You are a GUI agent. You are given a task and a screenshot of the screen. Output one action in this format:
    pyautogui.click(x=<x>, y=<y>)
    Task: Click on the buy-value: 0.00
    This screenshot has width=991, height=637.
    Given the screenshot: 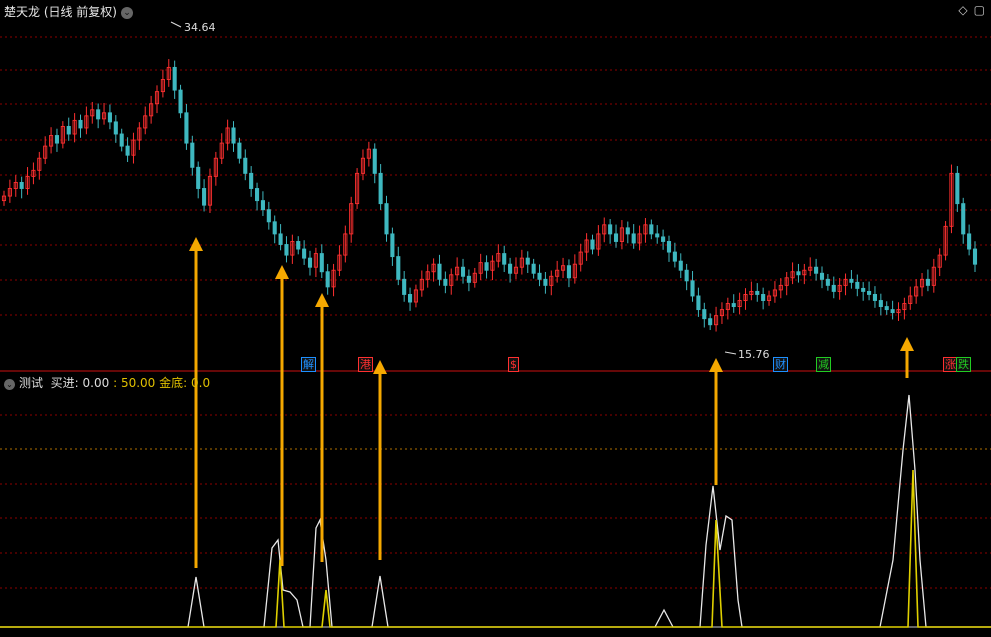 What is the action you would take?
    pyautogui.click(x=96, y=383)
    